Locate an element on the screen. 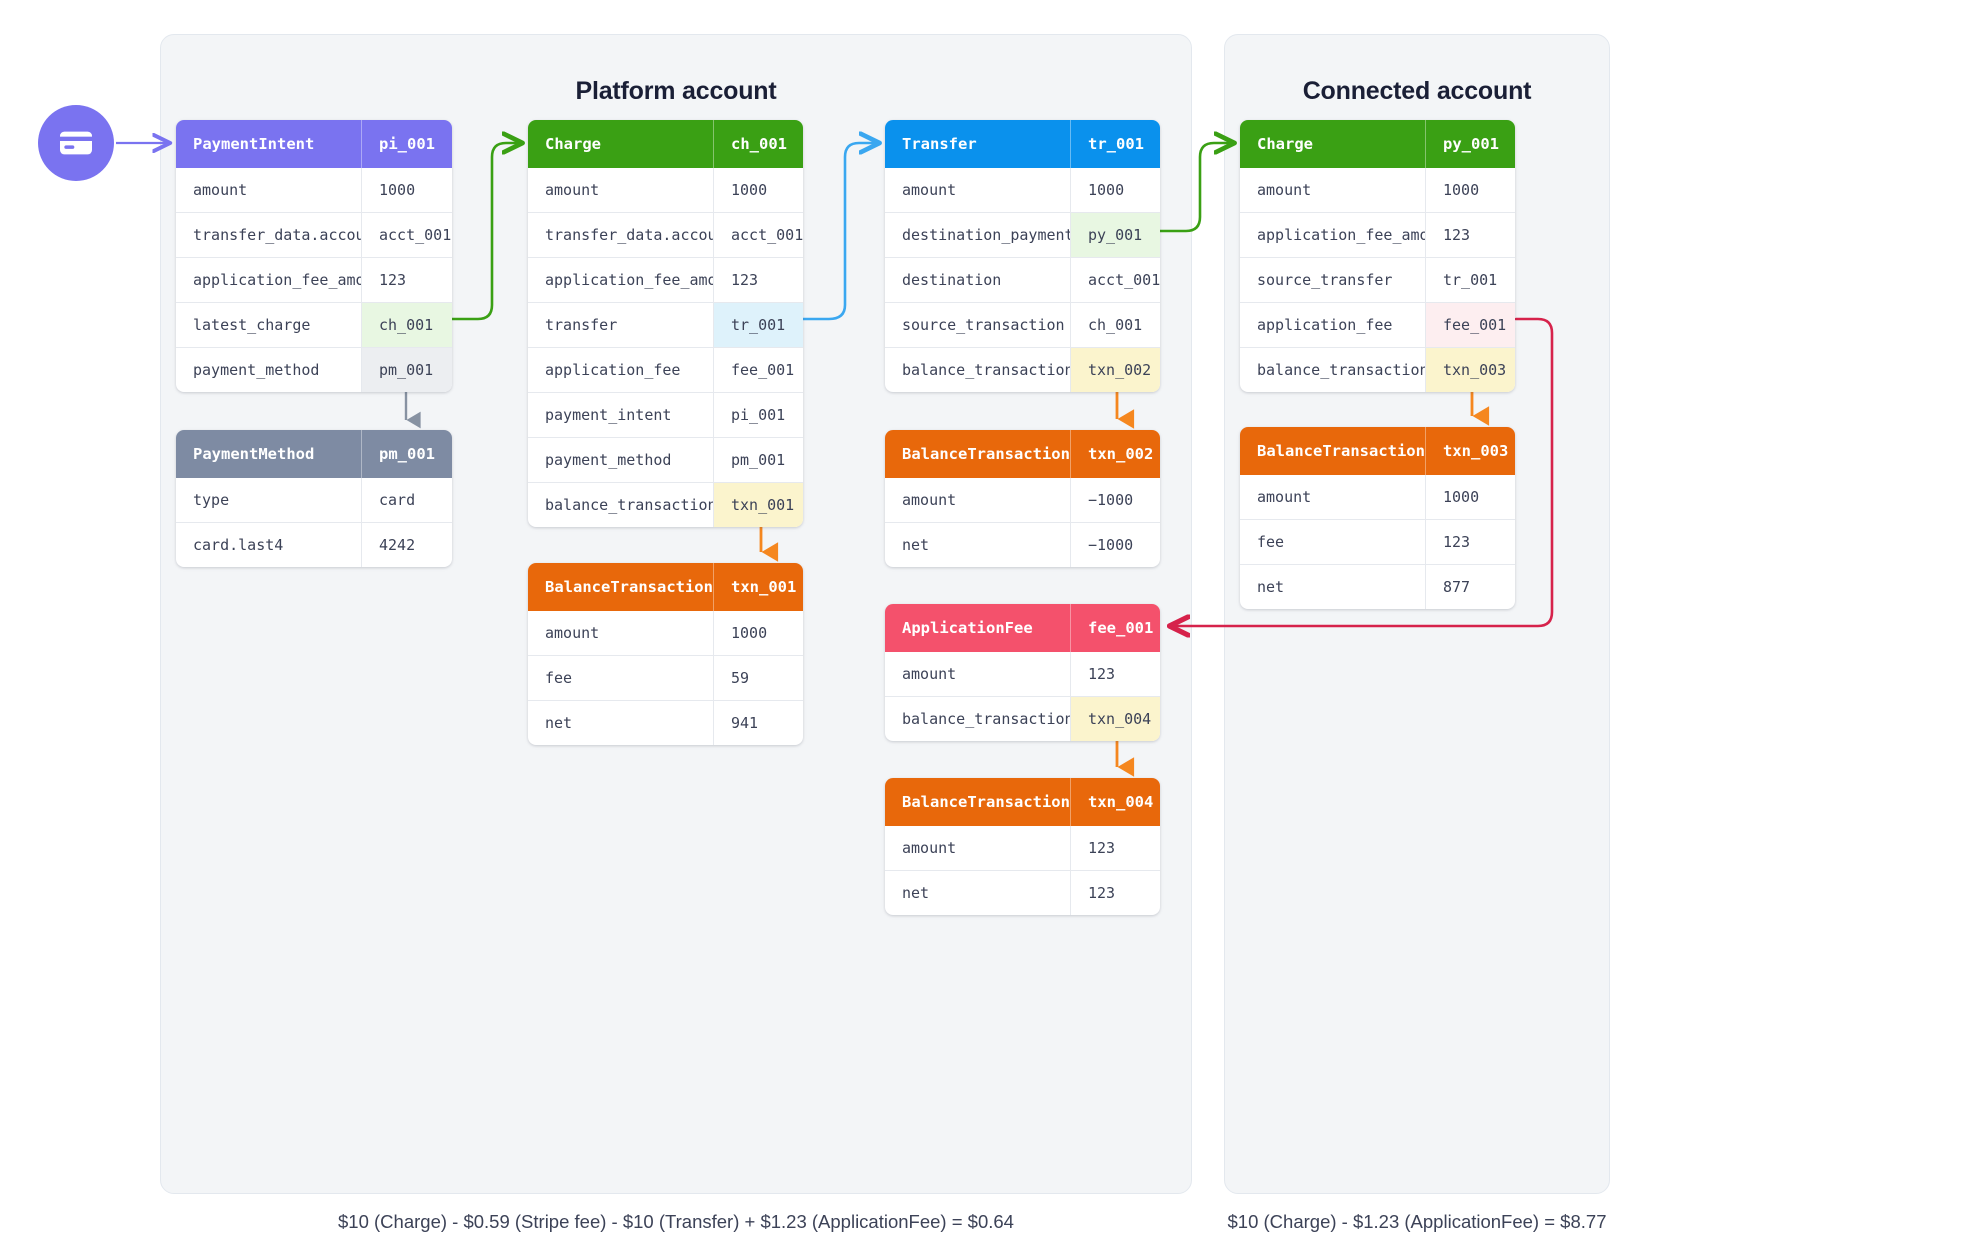 The height and width of the screenshot is (1248, 1985). connected-account-title: Connected account is located at coordinates (1417, 91).